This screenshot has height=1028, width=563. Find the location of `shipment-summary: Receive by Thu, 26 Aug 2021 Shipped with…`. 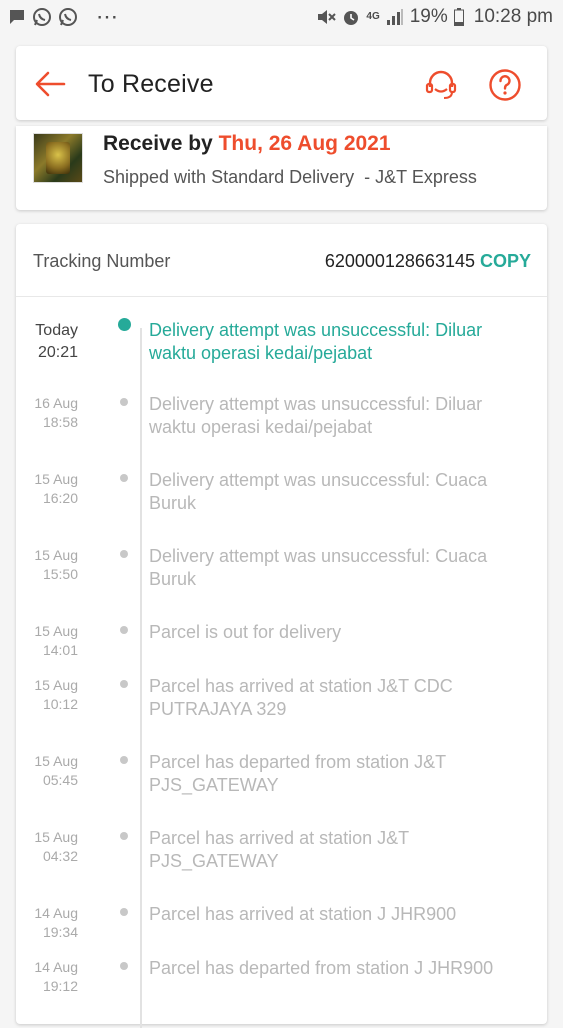

shipment-summary: Receive by Thu, 26 Aug 2021 Shipped with… is located at coordinates (281, 168).